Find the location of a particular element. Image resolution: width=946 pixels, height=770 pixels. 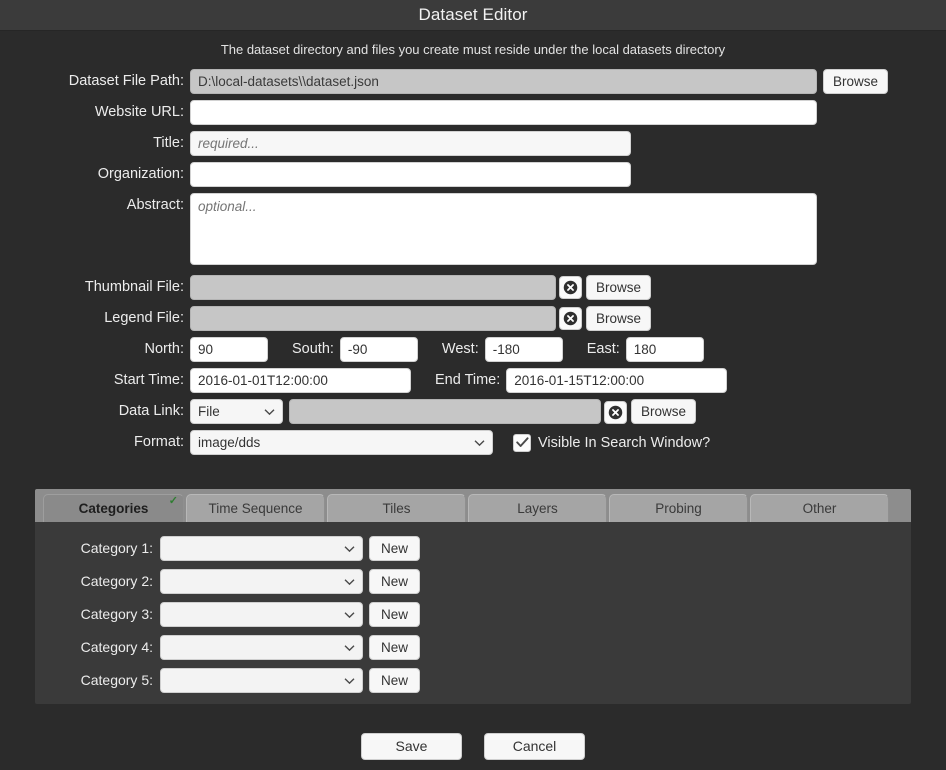

category-4-new-button: New is located at coordinates (394, 647).